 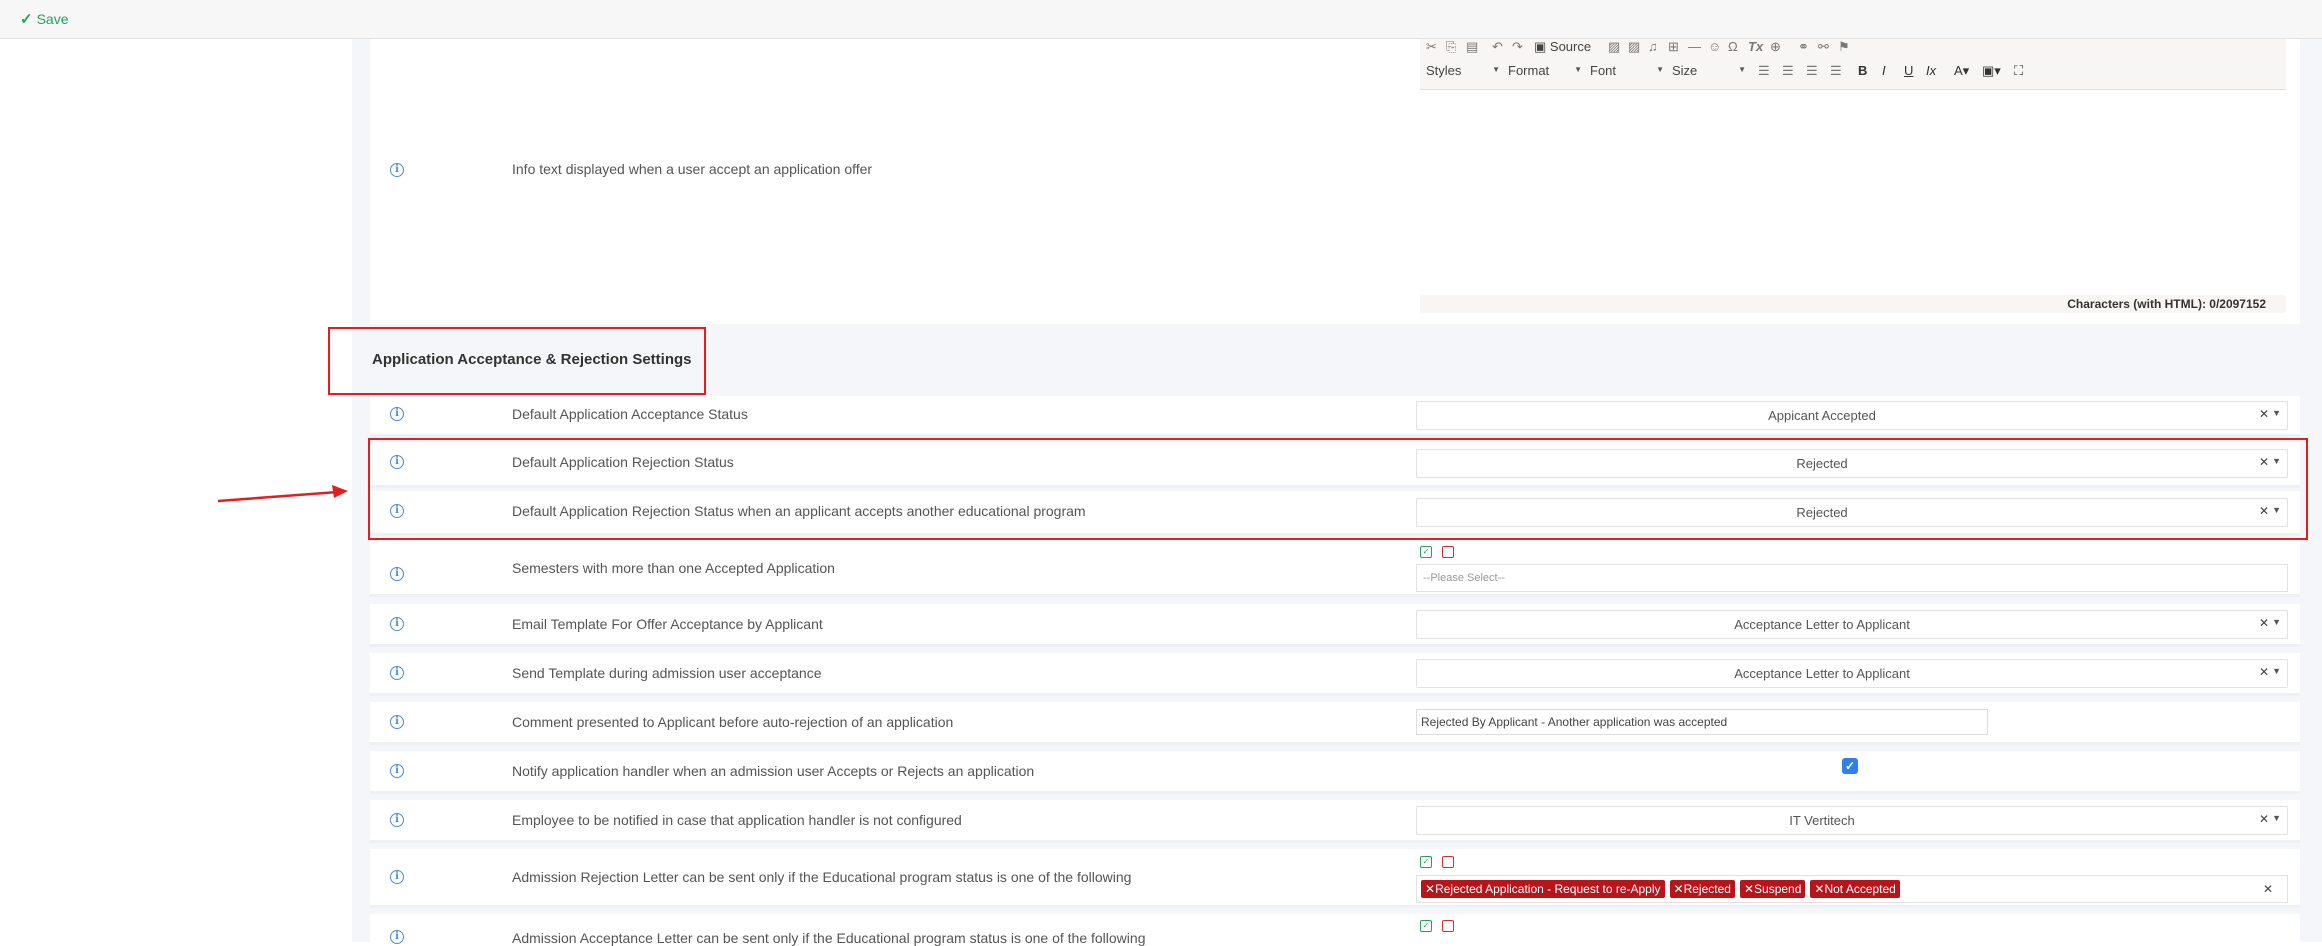 I want to click on styles-dropdown: Styles ▼, so click(x=1463, y=73).